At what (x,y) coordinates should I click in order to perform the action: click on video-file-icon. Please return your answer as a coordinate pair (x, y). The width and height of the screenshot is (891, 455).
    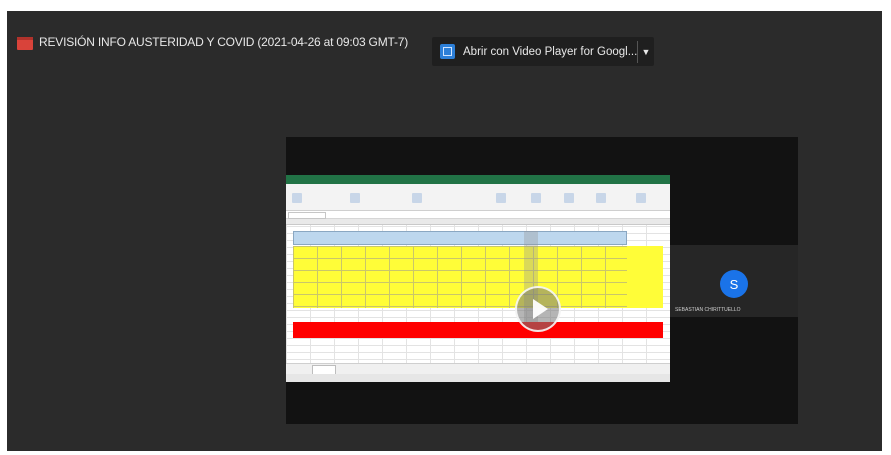
    Looking at the image, I should click on (25, 43).